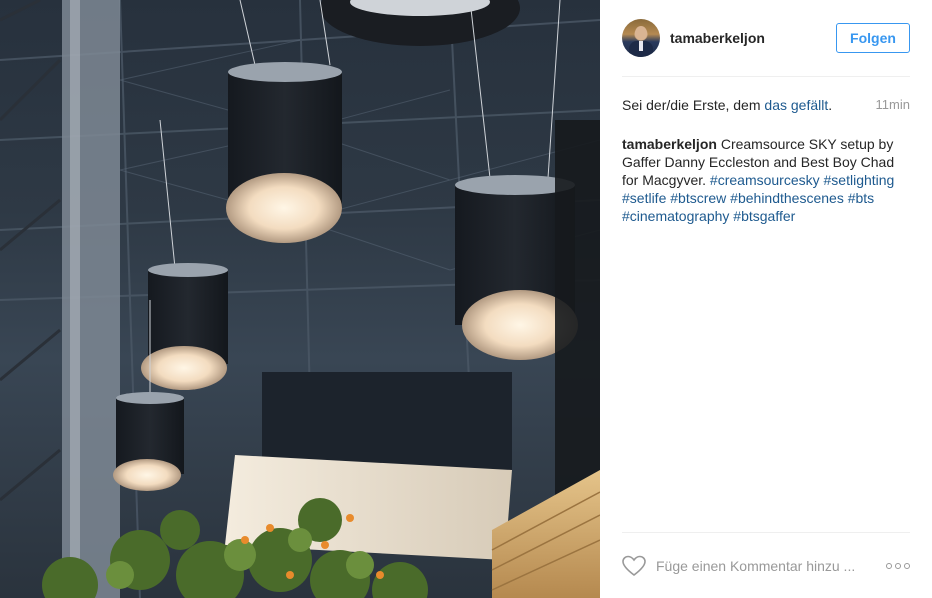 The height and width of the screenshot is (598, 932). I want to click on comment-input, so click(771, 566).